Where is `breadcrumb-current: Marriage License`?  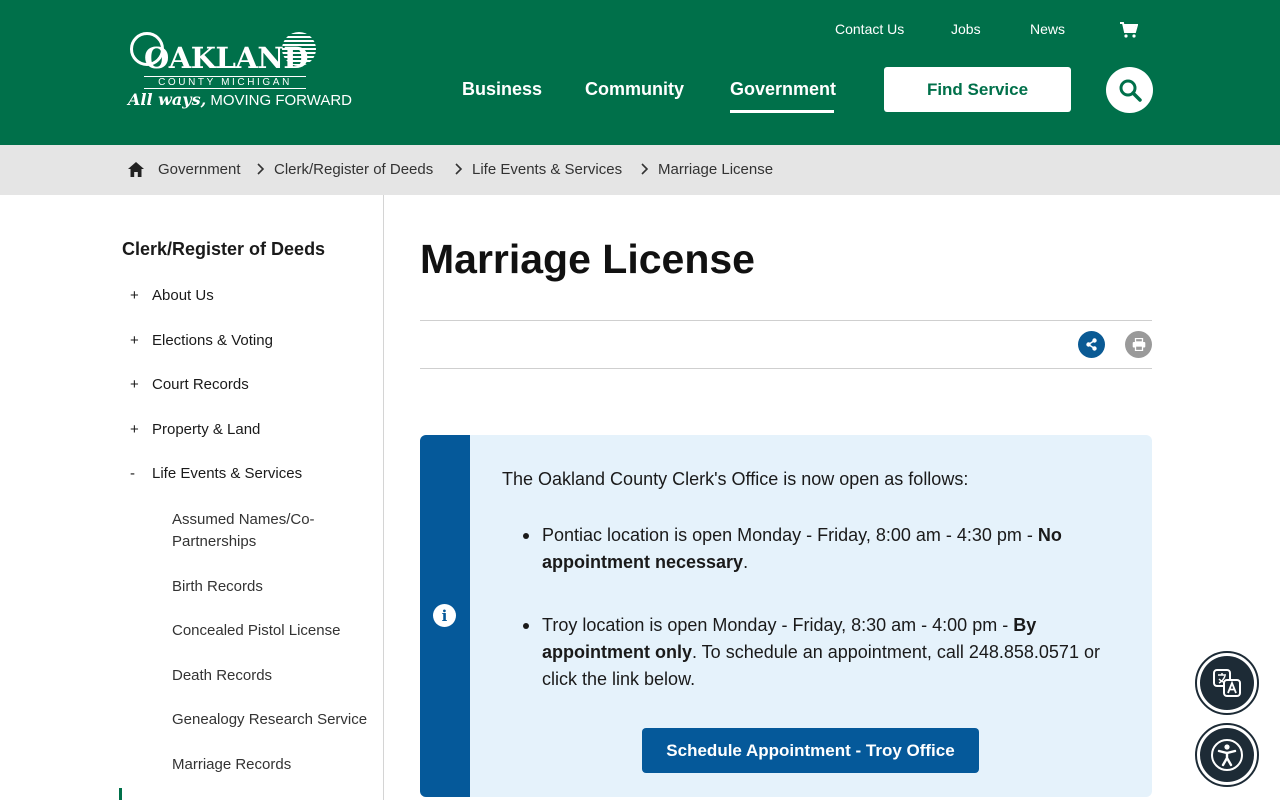 breadcrumb-current: Marriage License is located at coordinates (716, 169).